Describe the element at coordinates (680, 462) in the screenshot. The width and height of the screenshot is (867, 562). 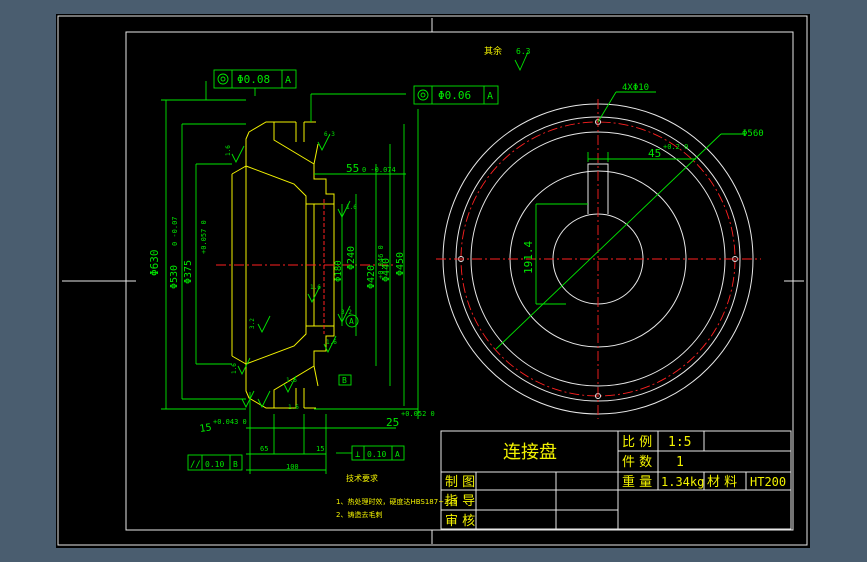
I see `count-value: 1` at that location.